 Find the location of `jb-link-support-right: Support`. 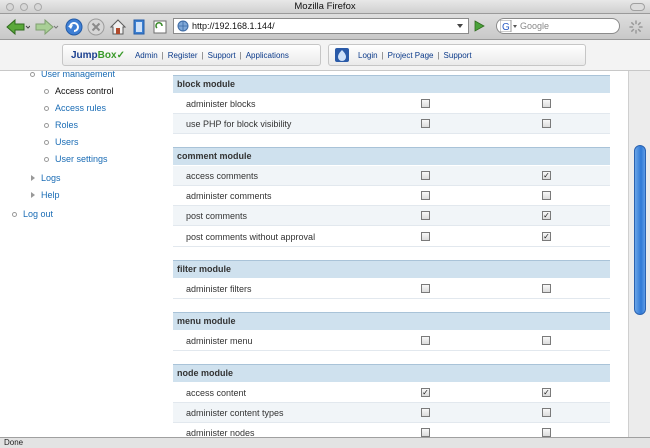

jb-link-support-right: Support is located at coordinates (458, 55).